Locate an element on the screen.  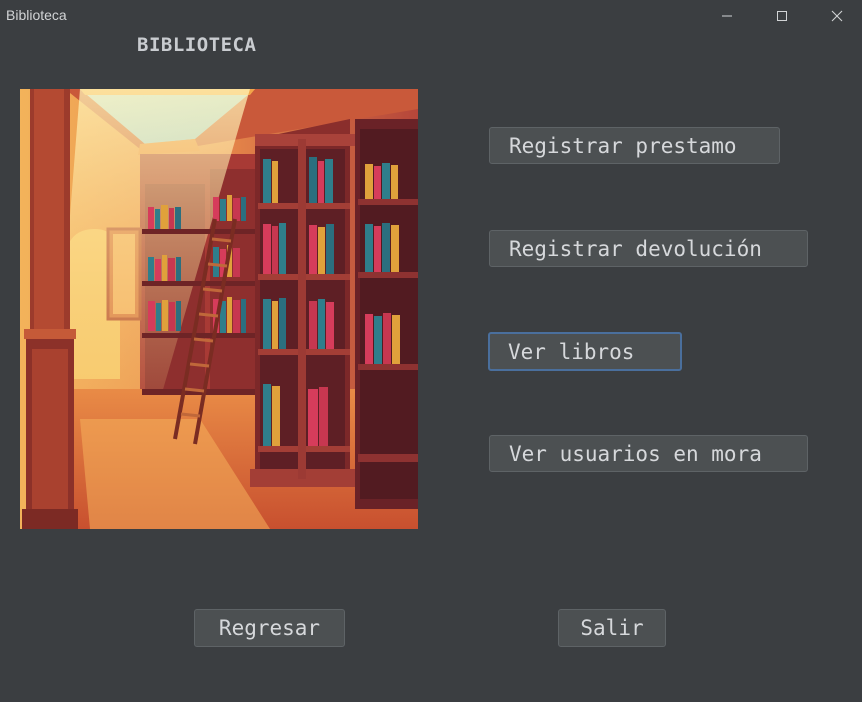
minimize-button is located at coordinates (727, 15).